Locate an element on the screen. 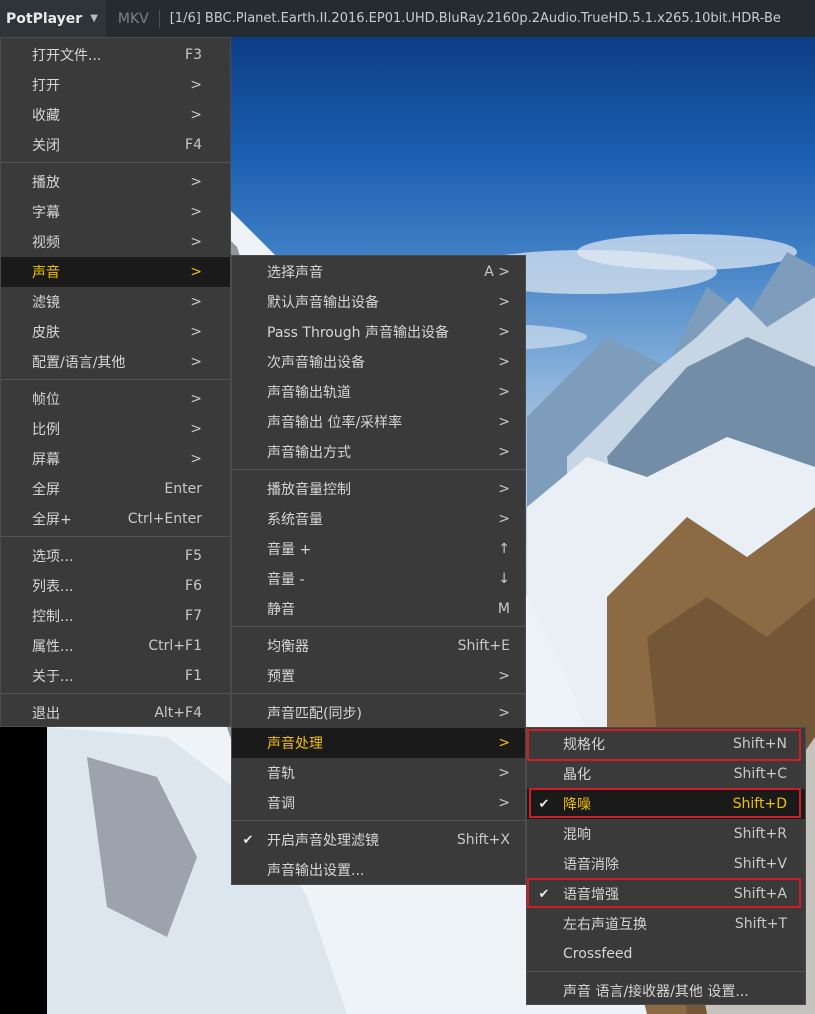 Image resolution: width=815 pixels, height=1014 pixels. main_menu-item-shortcut: F4 is located at coordinates (193, 145).